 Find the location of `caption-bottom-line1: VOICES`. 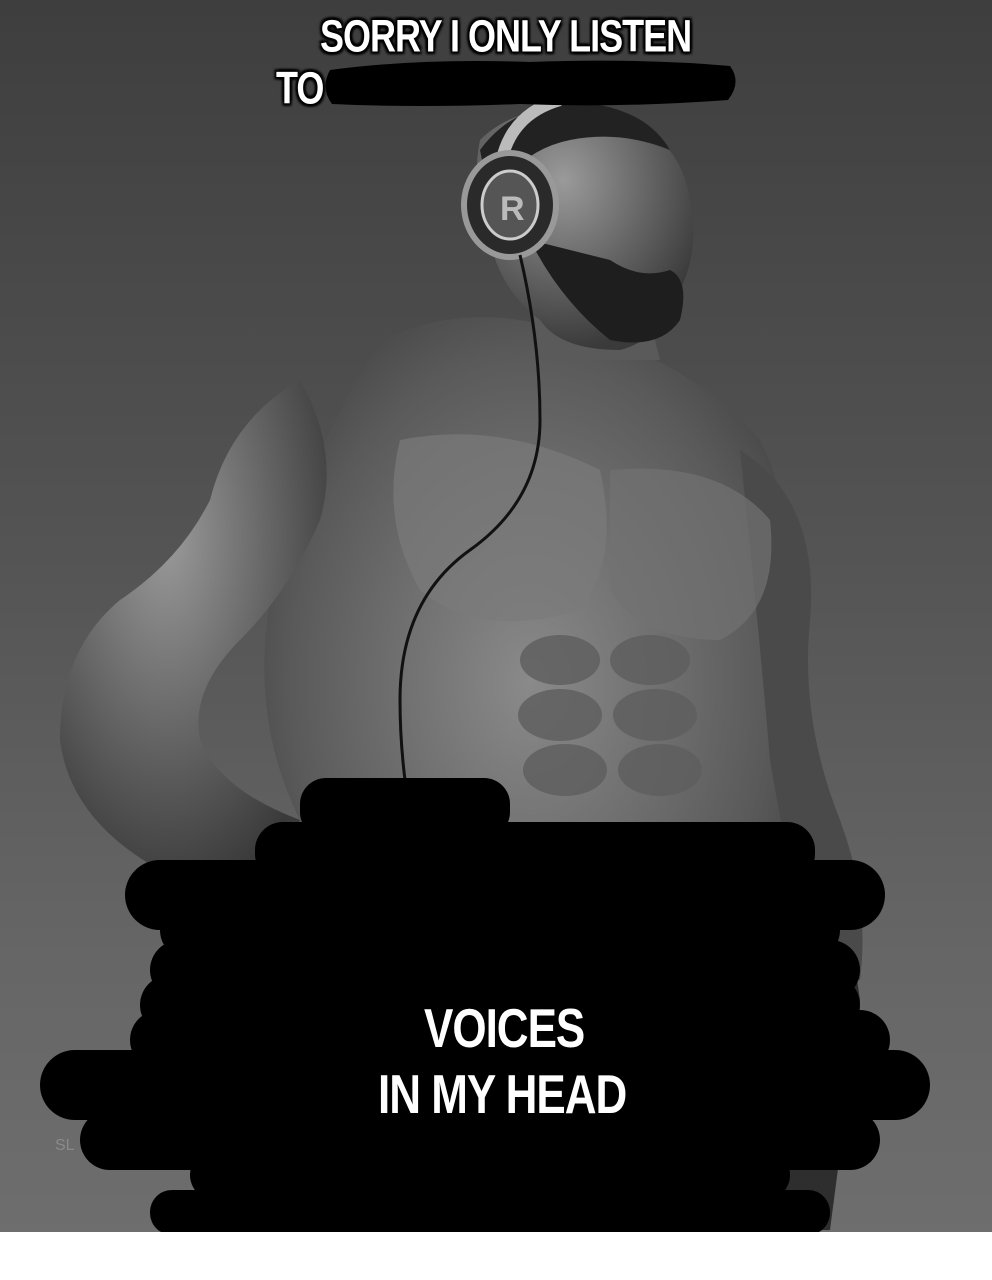

caption-bottom-line1: VOICES is located at coordinates (504, 1029).